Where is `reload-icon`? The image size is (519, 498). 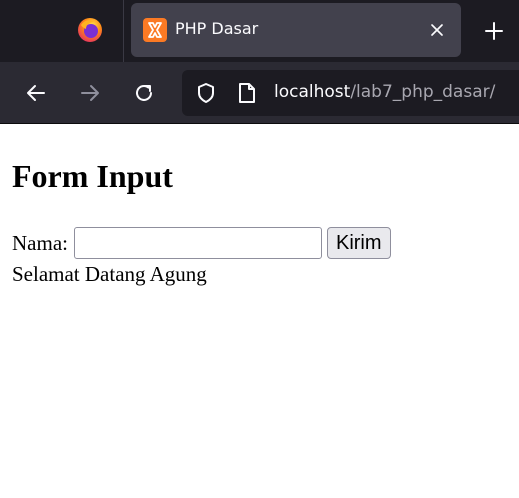 reload-icon is located at coordinates (144, 93).